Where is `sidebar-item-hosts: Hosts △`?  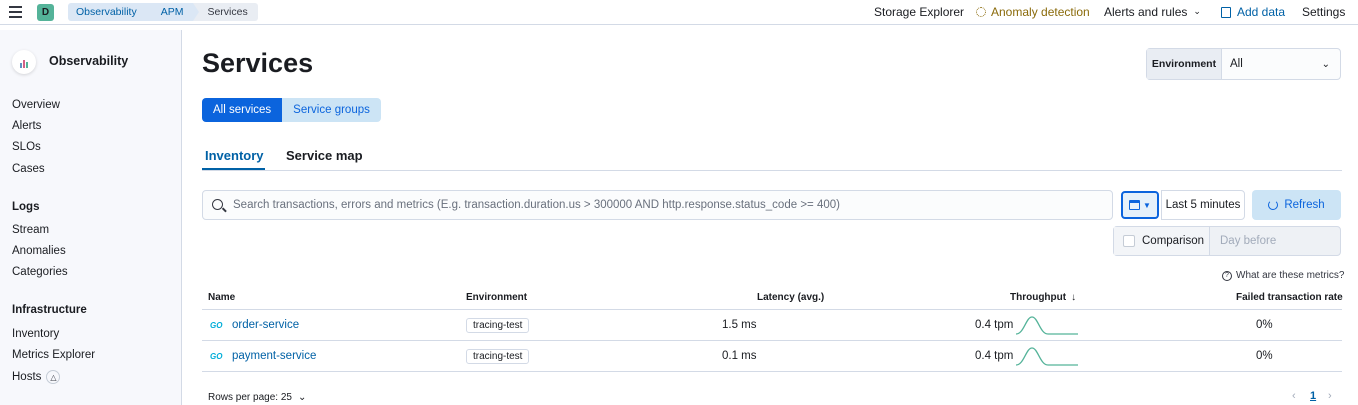 sidebar-item-hosts: Hosts △ is located at coordinates (36, 377).